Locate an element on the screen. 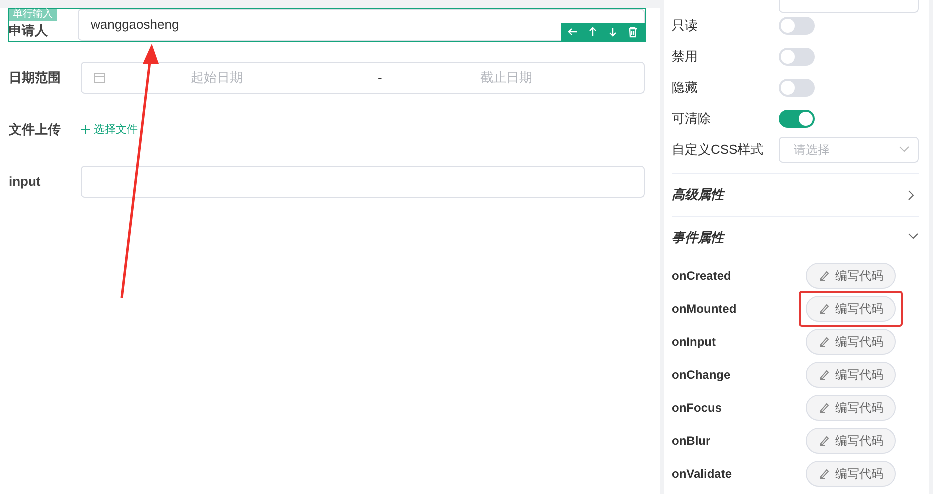 The image size is (933, 494). event-name: onMounted is located at coordinates (705, 309).